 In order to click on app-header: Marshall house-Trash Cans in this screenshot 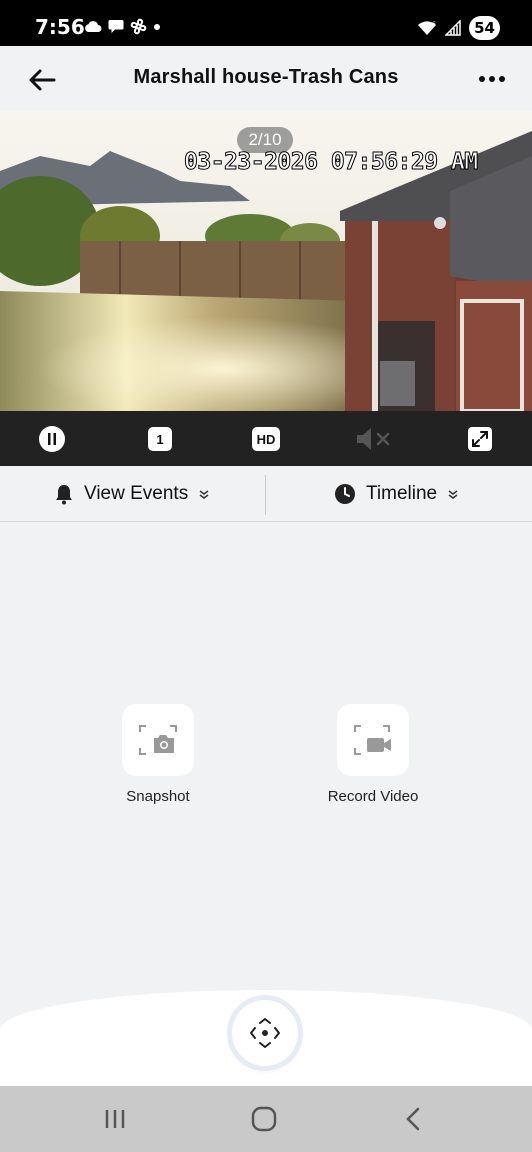, I will do `click(266, 78)`.